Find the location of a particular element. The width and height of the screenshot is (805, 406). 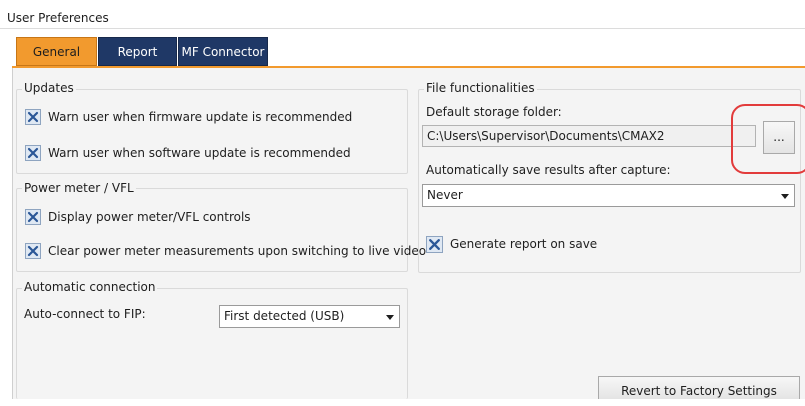

auto-connect-select: First detected (USB) is located at coordinates (309, 316).